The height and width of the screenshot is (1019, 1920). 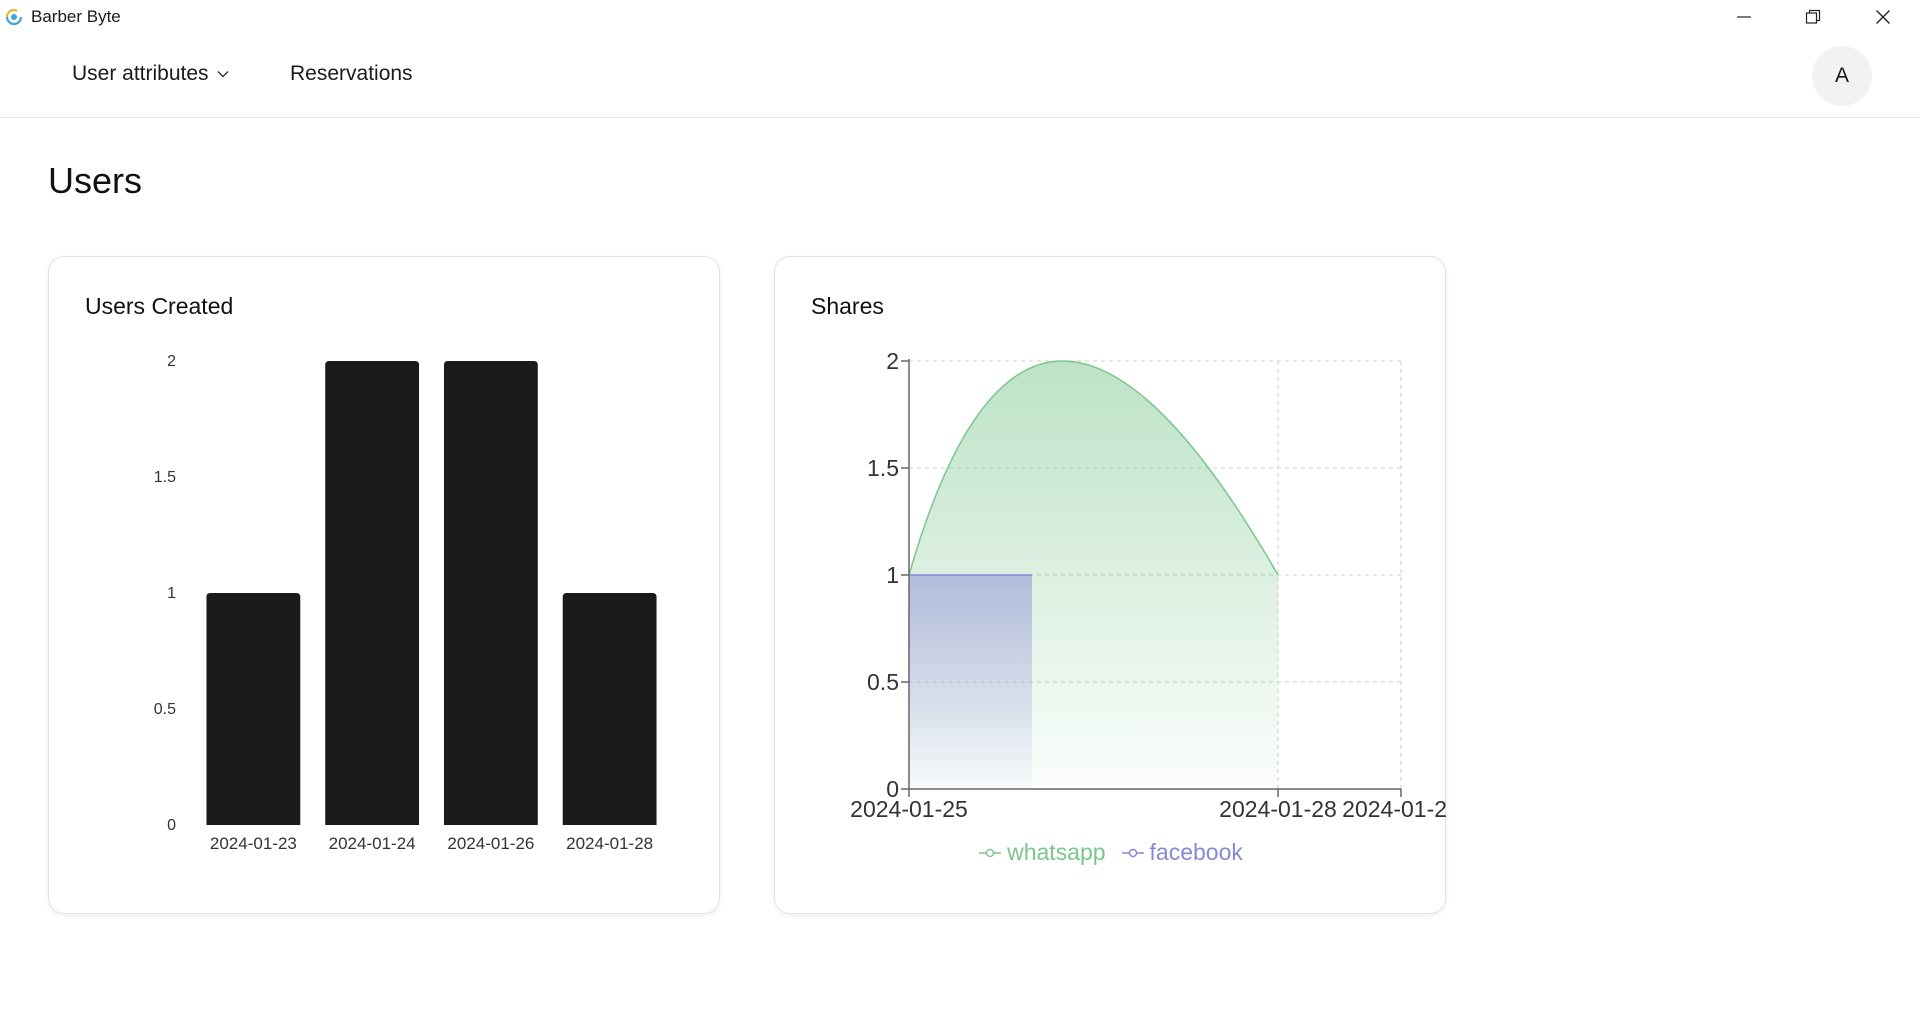 What do you see at coordinates (490, 843) in the screenshot?
I see `x-tick-label: 2024-01-26` at bounding box center [490, 843].